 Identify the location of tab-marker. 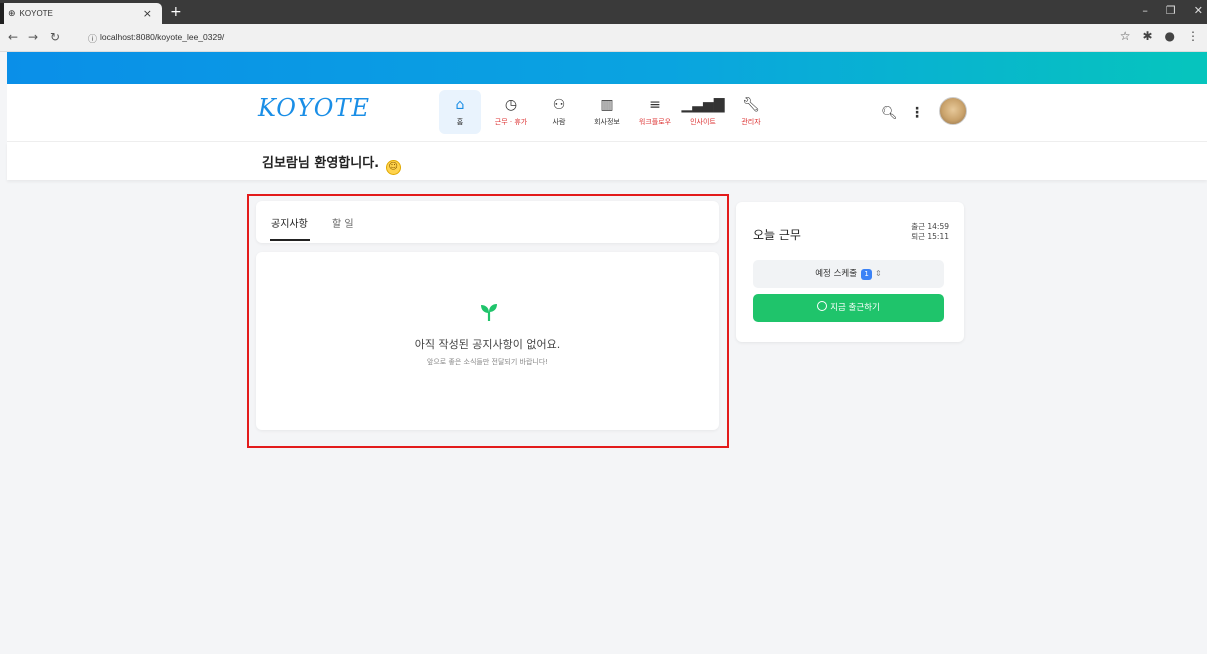
(2, 13).